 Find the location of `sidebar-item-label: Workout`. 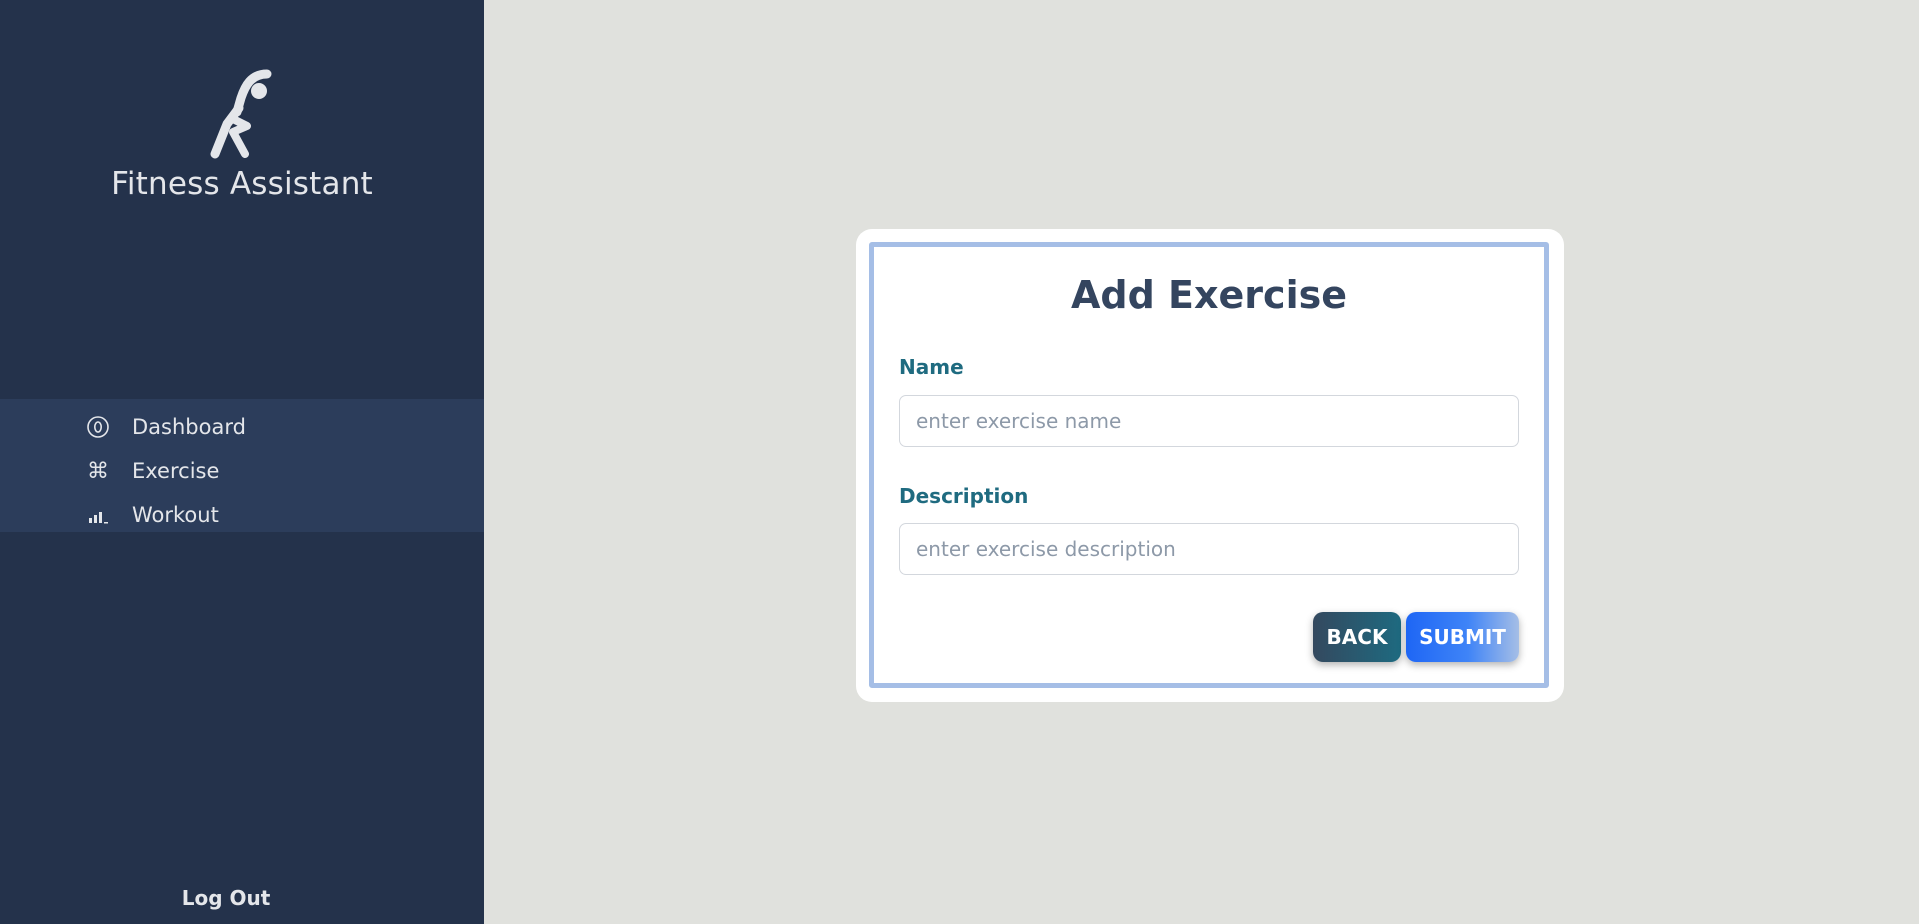

sidebar-item-label: Workout is located at coordinates (175, 515).